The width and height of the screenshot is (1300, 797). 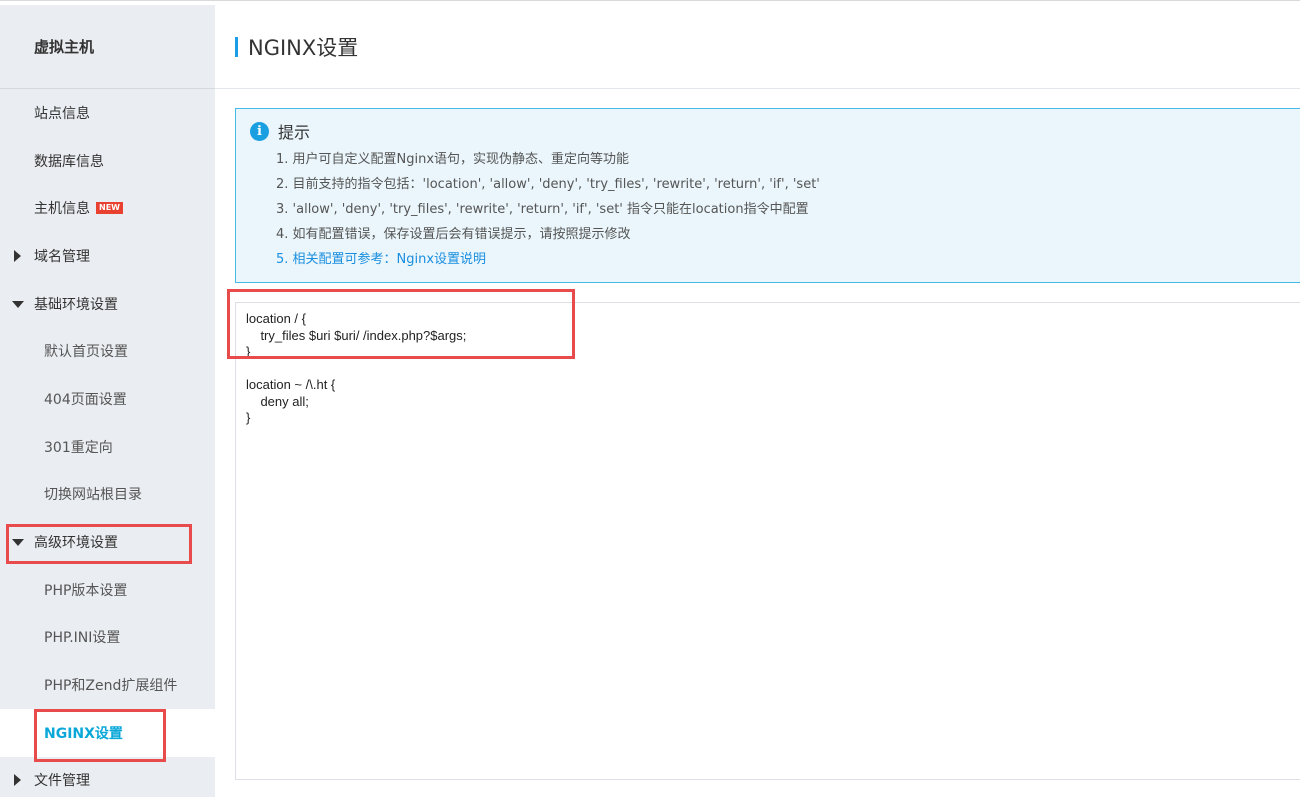 I want to click on sidebar-item-label: 域名管理, so click(x=62, y=256).